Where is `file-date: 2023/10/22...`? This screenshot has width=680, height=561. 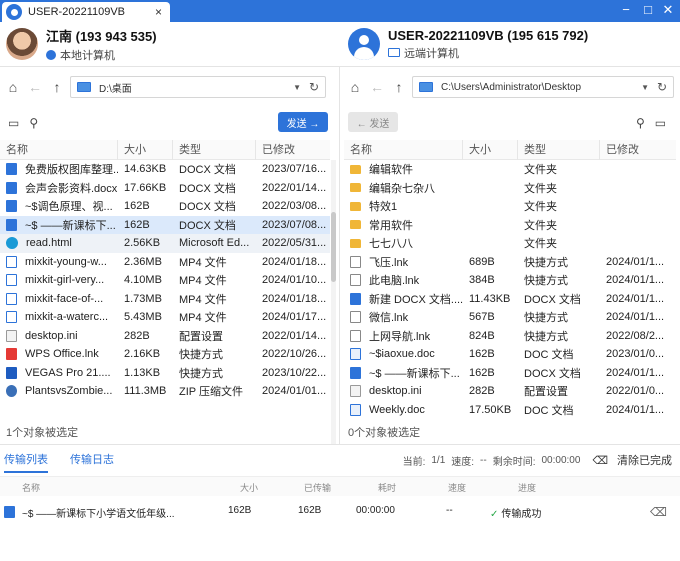
file-date: 2023/10/22... is located at coordinates (294, 372).